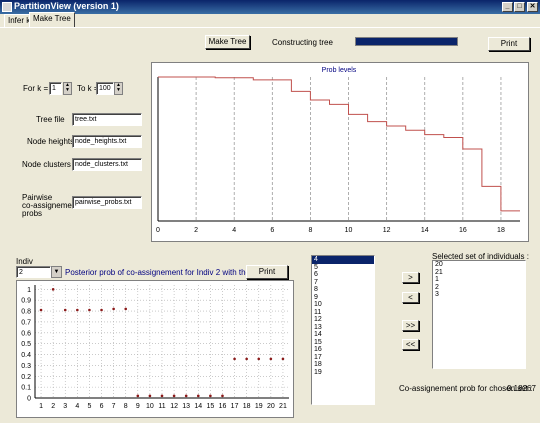  Describe the element at coordinates (118, 88) in the screenshot. I see `to-k-spinner: ▲ ▼` at that location.